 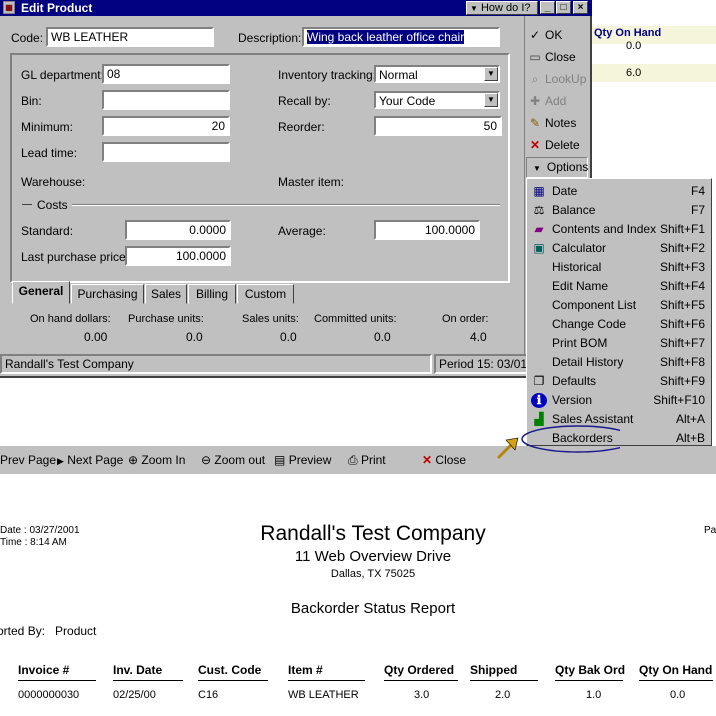 What do you see at coordinates (619, 381) in the screenshot?
I see `menu-item-defaults: ❐ Defaults Shift+F9` at bounding box center [619, 381].